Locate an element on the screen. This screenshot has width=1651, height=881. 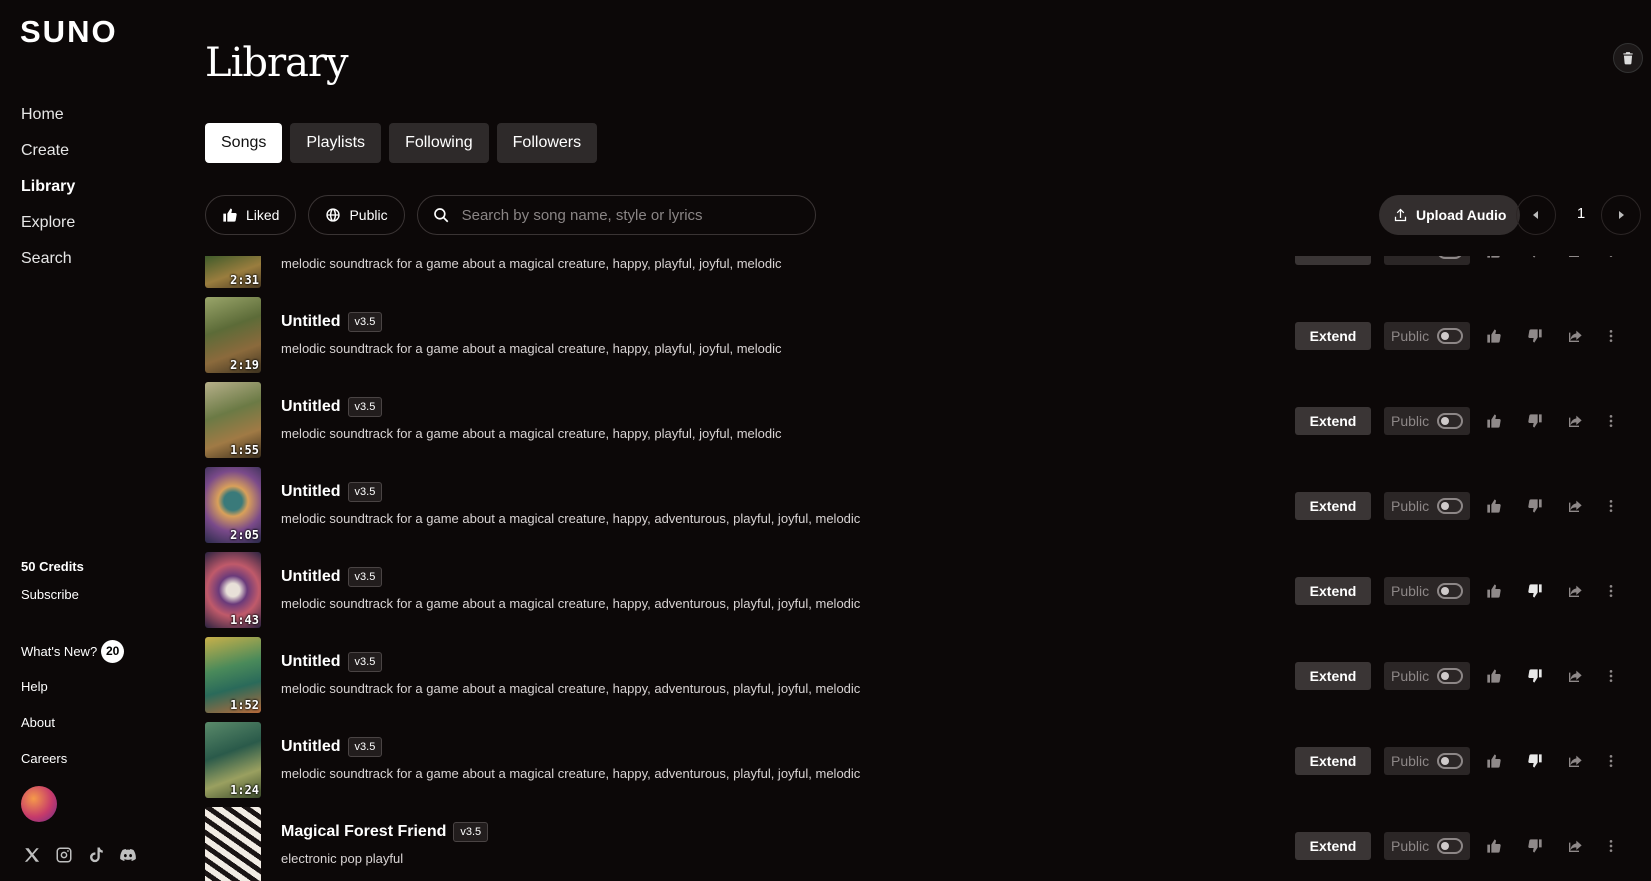
next-page-button is located at coordinates (1621, 215).